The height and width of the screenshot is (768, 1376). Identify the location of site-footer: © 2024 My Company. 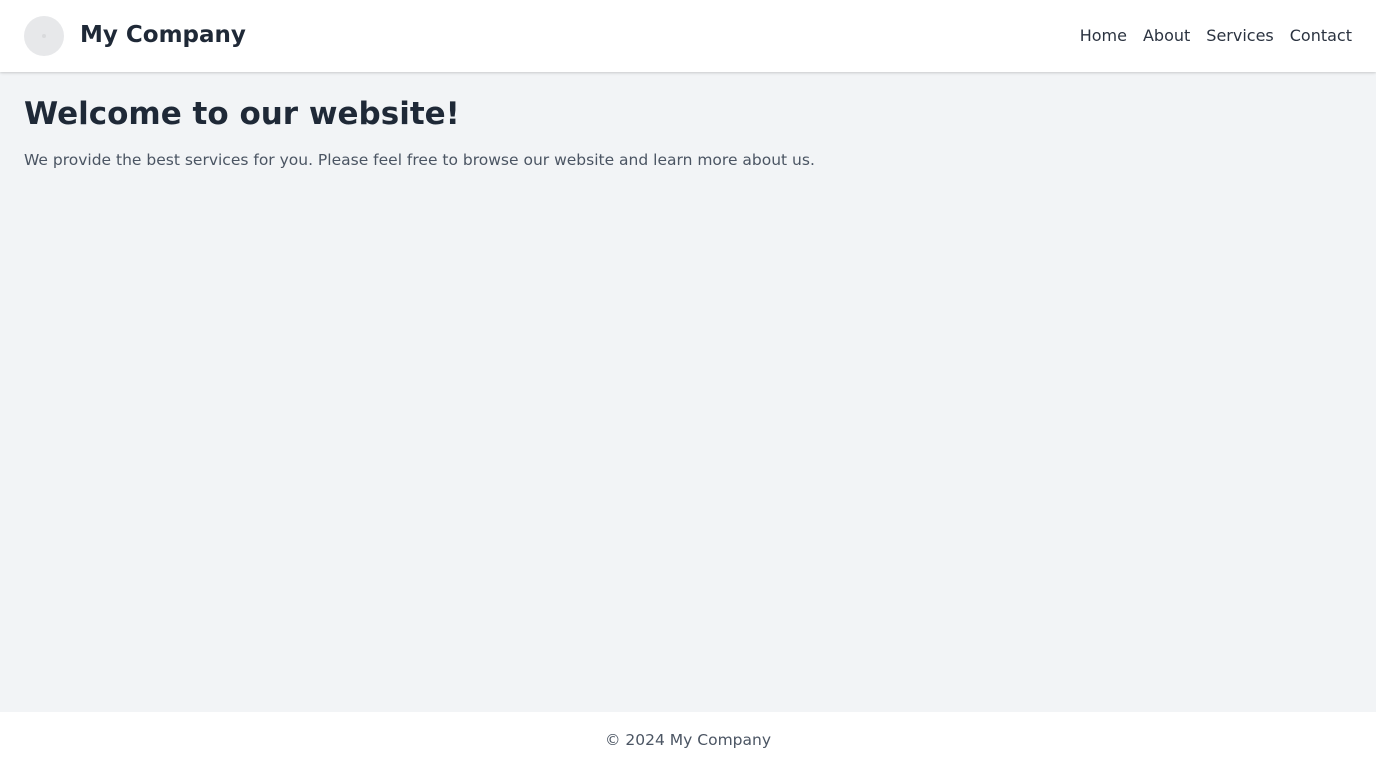
(688, 740).